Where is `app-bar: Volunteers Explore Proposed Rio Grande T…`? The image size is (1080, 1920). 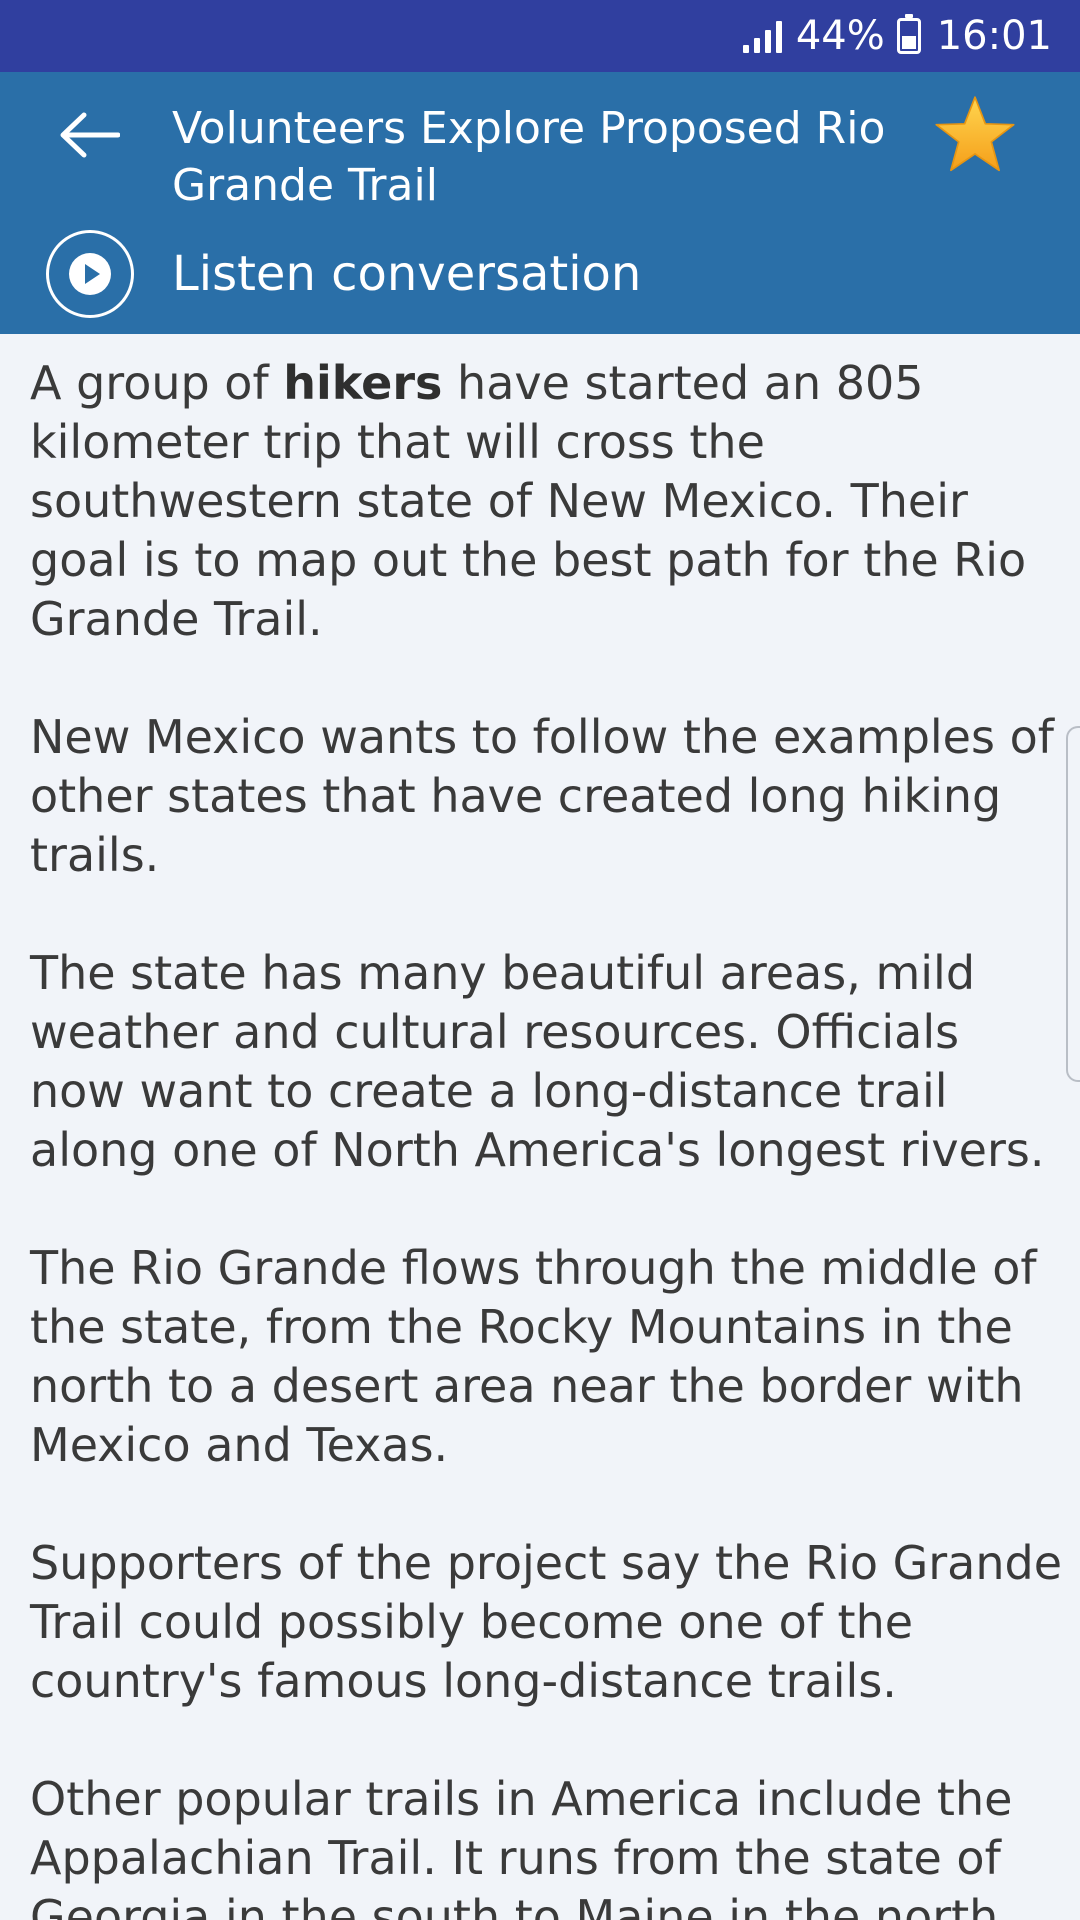
app-bar: Volunteers Explore Proposed Rio Grande T… is located at coordinates (540, 203).